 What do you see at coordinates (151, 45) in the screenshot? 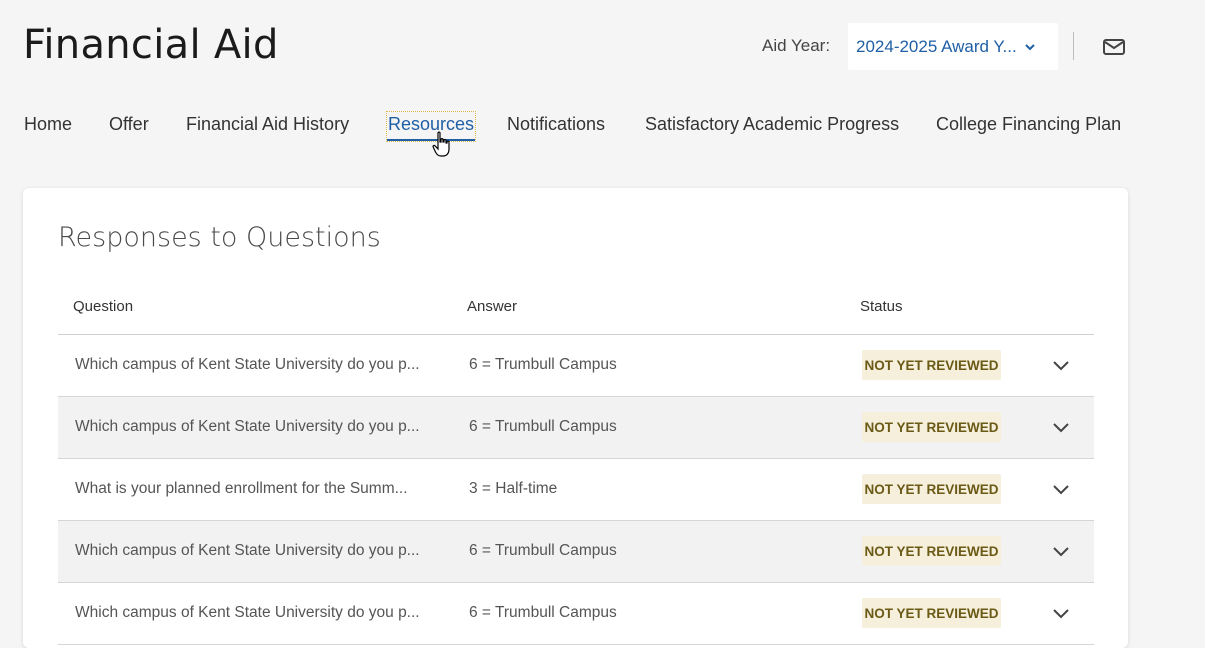
I see `page-title: Financial Aid` at bounding box center [151, 45].